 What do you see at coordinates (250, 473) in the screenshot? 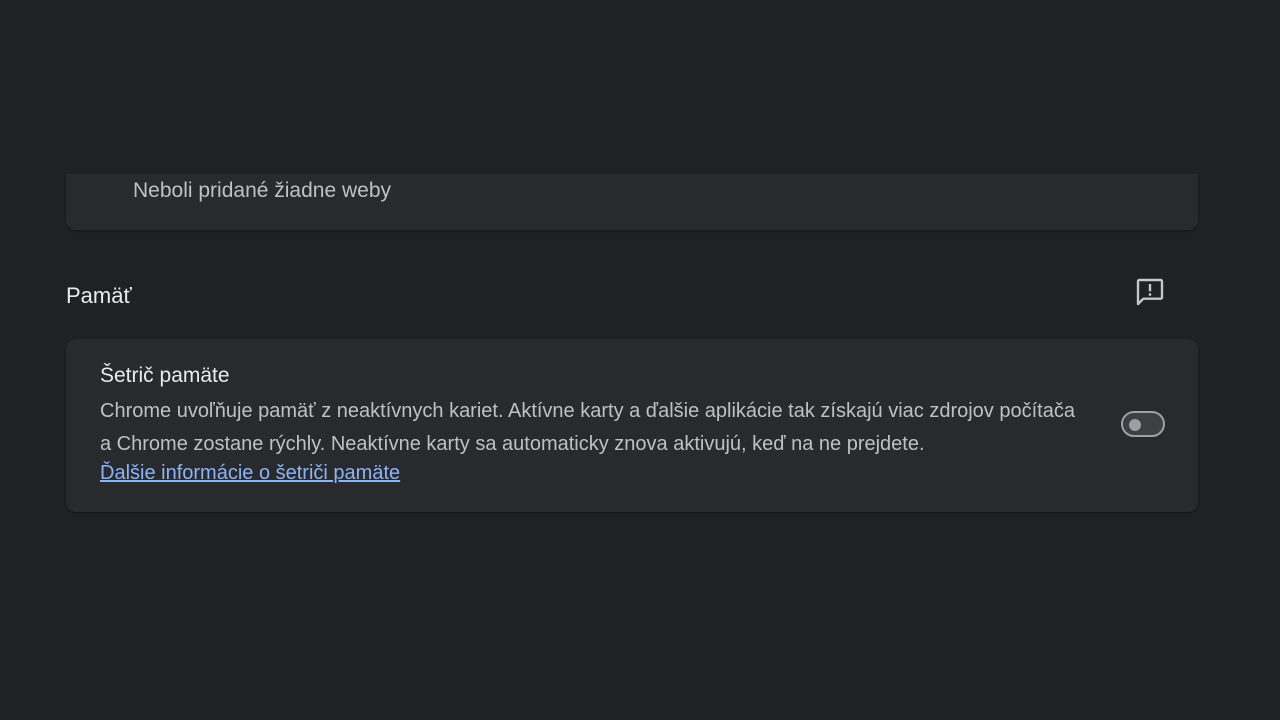
I see `memory-saver-learn-more-link: Ďalšie informácie o šetriči pamäte` at bounding box center [250, 473].